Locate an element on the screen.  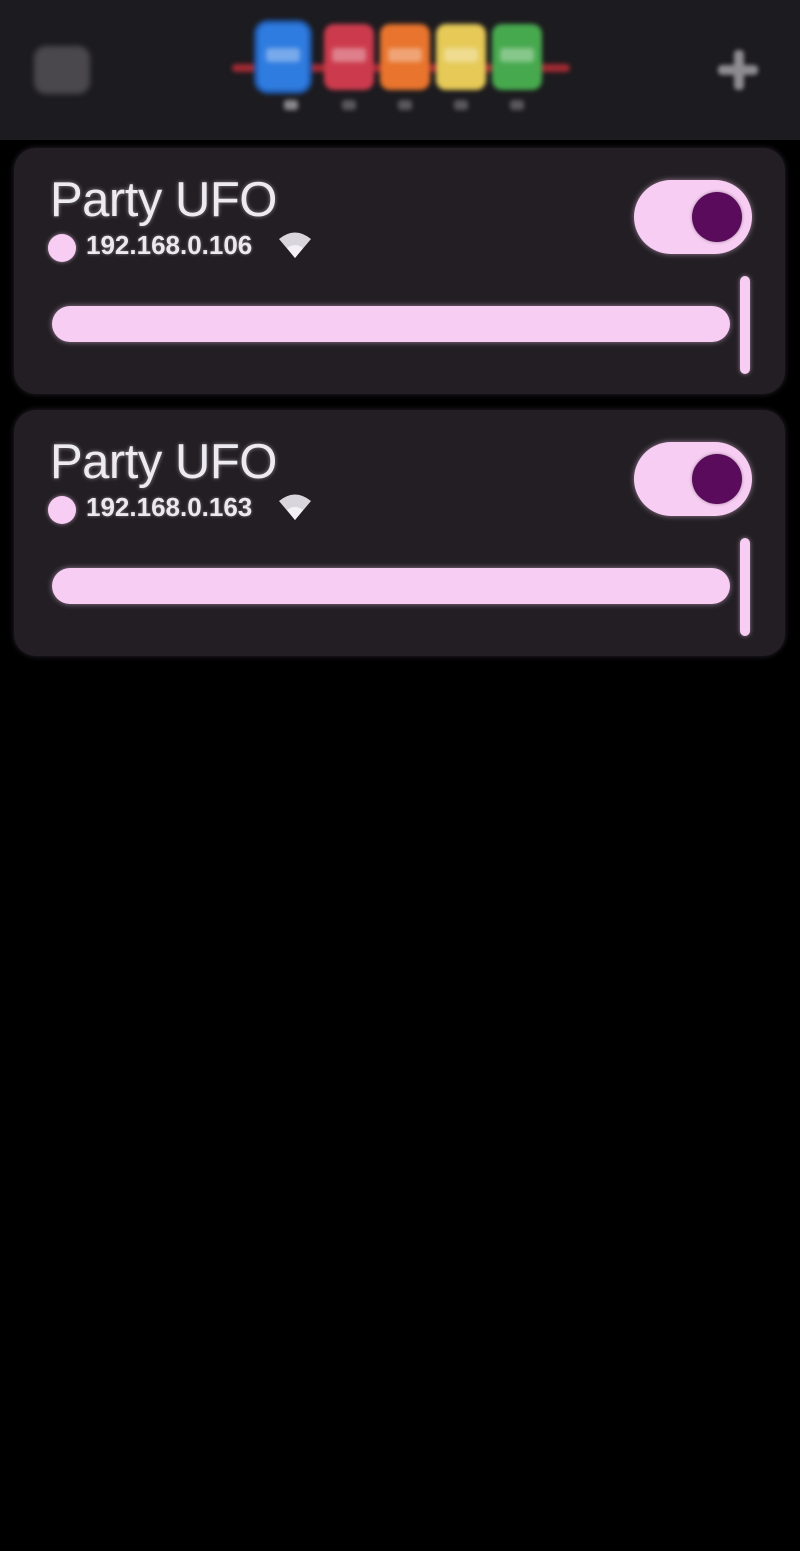
group-tile-1: 1 is located at coordinates (283, 57).